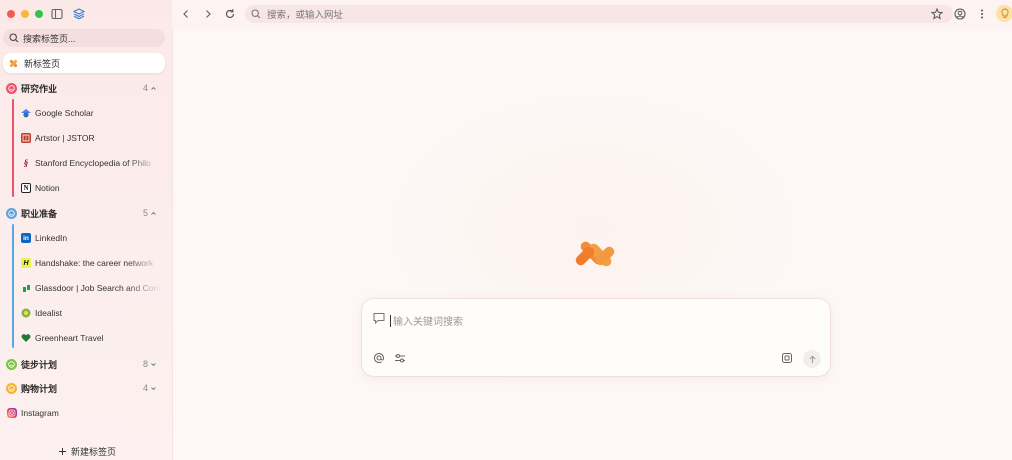 Image resolution: width=1012 pixels, height=460 pixels. Describe the element at coordinates (94, 263) in the screenshot. I see `tab-label: Handshake: the career network` at that location.